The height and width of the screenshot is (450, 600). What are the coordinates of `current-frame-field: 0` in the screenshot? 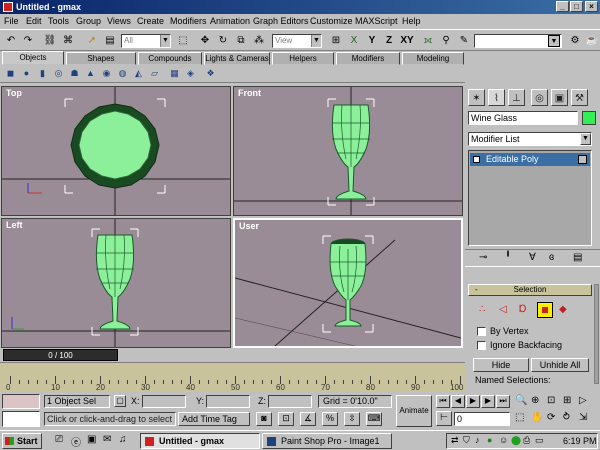 It's located at (482, 419).